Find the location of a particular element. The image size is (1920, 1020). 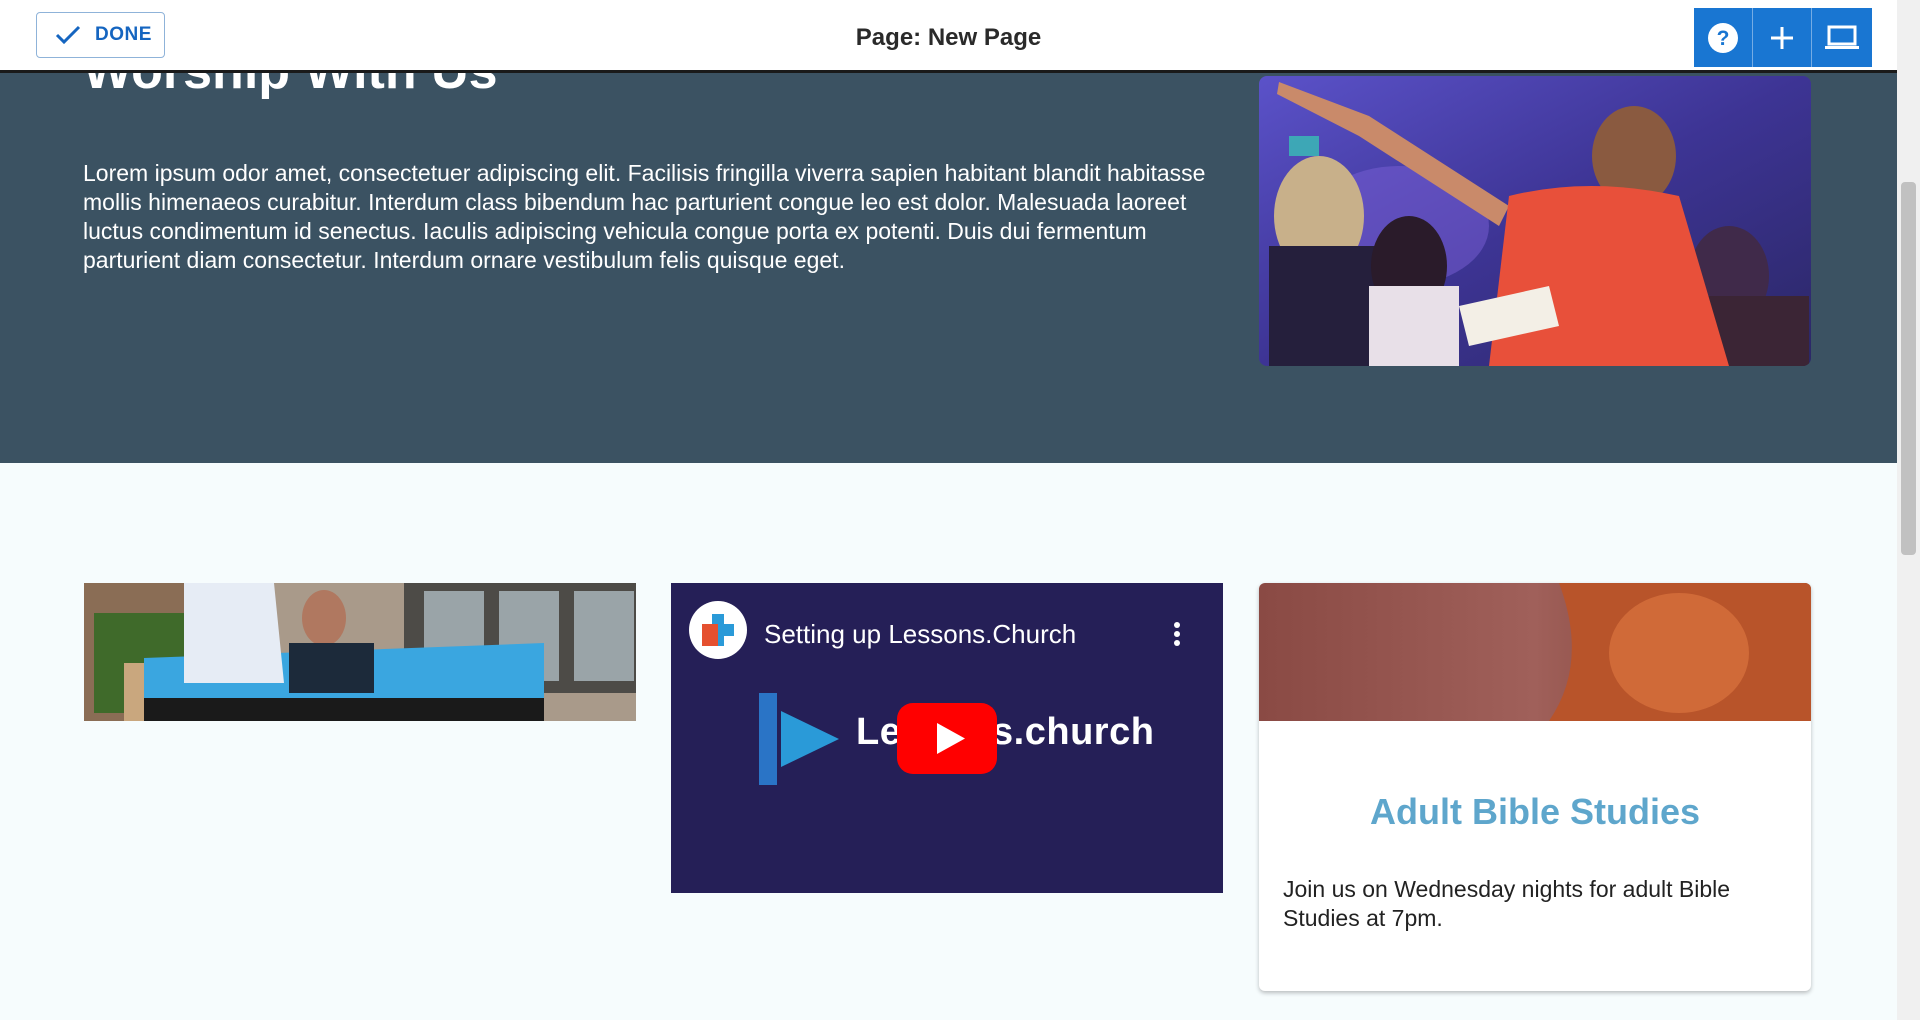

plus-icon is located at coordinates (1782, 37).